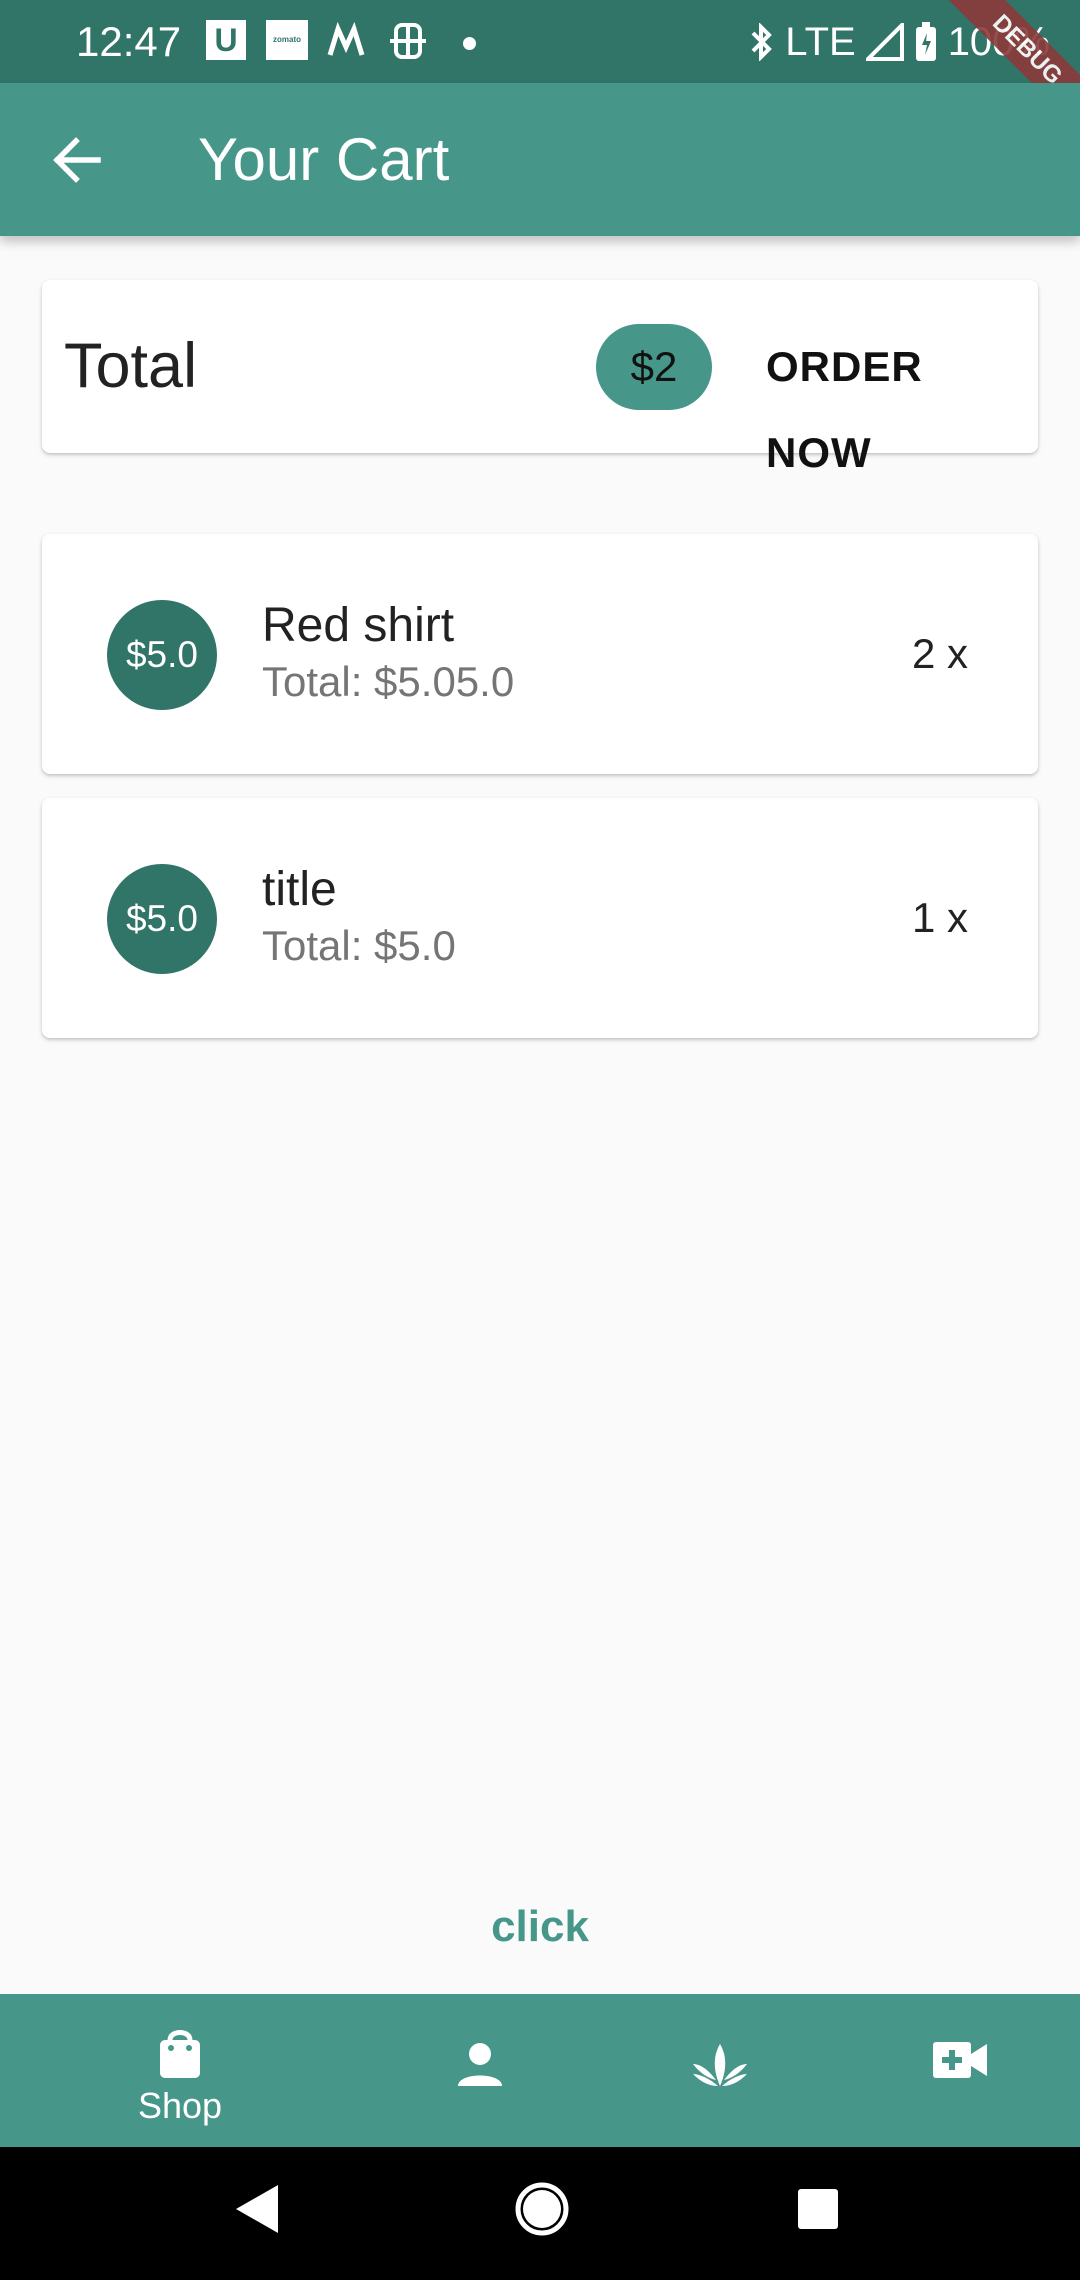 The width and height of the screenshot is (1080, 2280). What do you see at coordinates (818, 2209) in the screenshot?
I see `system-recents-icon` at bounding box center [818, 2209].